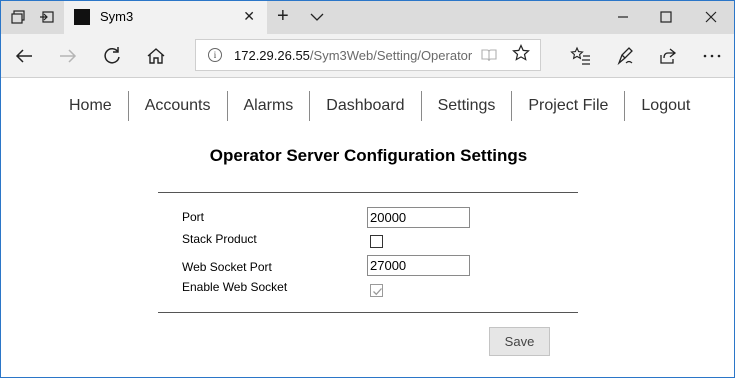  I want to click on refresh-icon, so click(112, 56).